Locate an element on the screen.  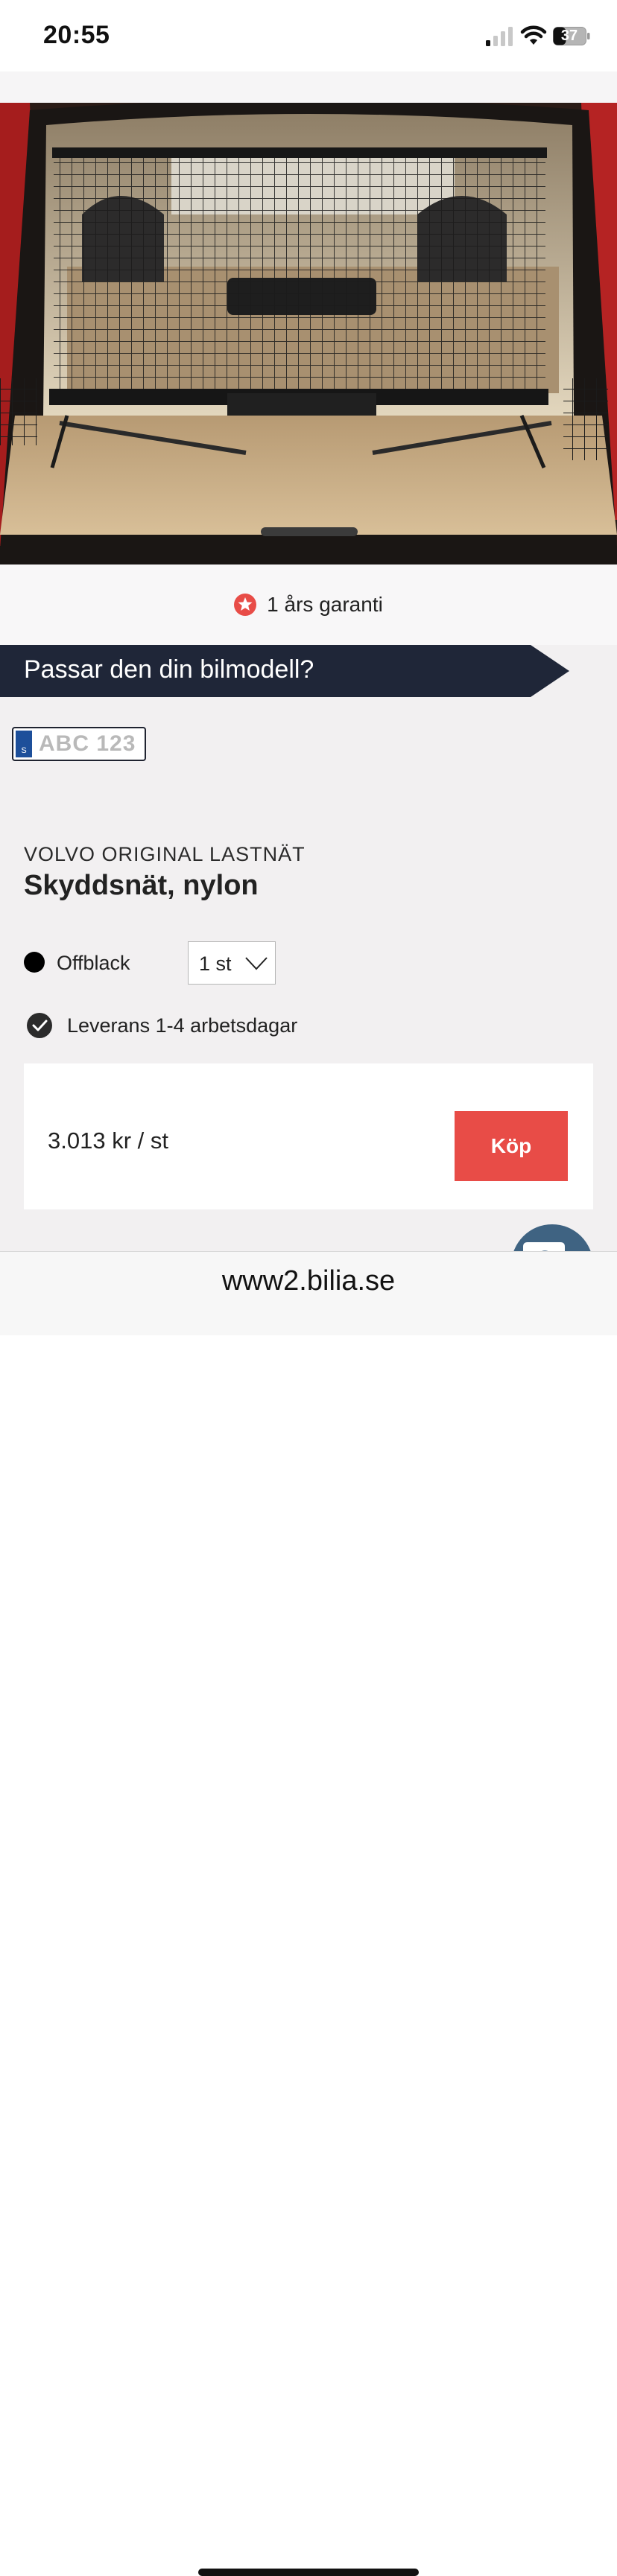
check-circle-icon is located at coordinates (39, 1025).